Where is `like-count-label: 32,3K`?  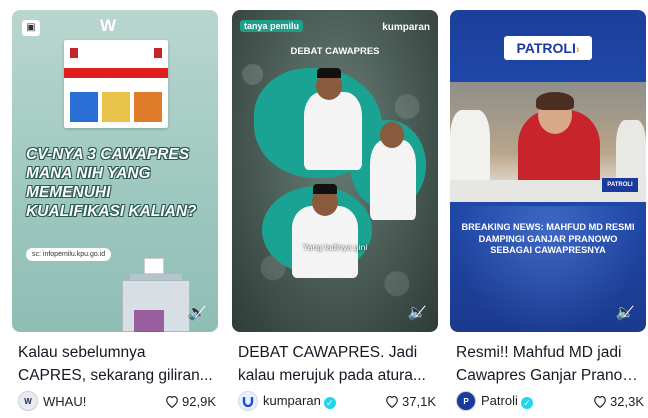 like-count-label: 32,3K is located at coordinates (627, 401).